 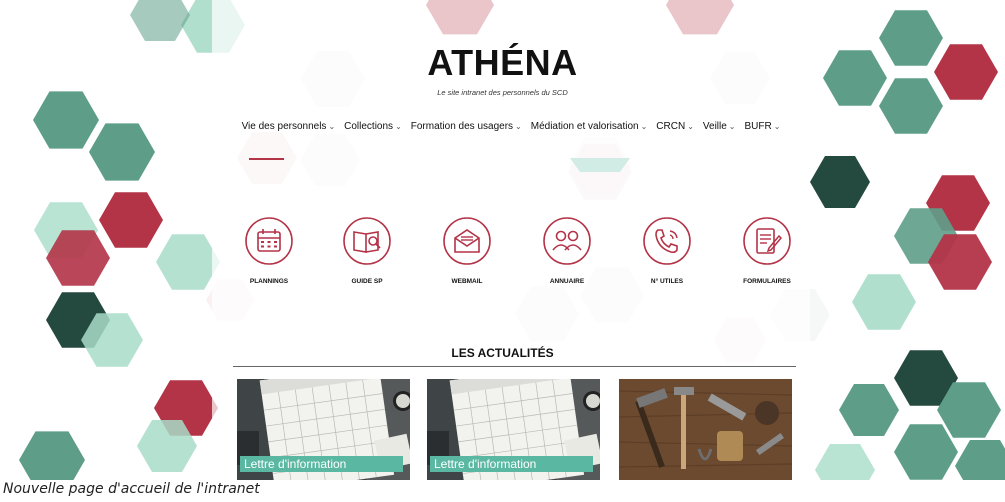 I want to click on quick-link-label: N° UTILES, so click(x=667, y=281).